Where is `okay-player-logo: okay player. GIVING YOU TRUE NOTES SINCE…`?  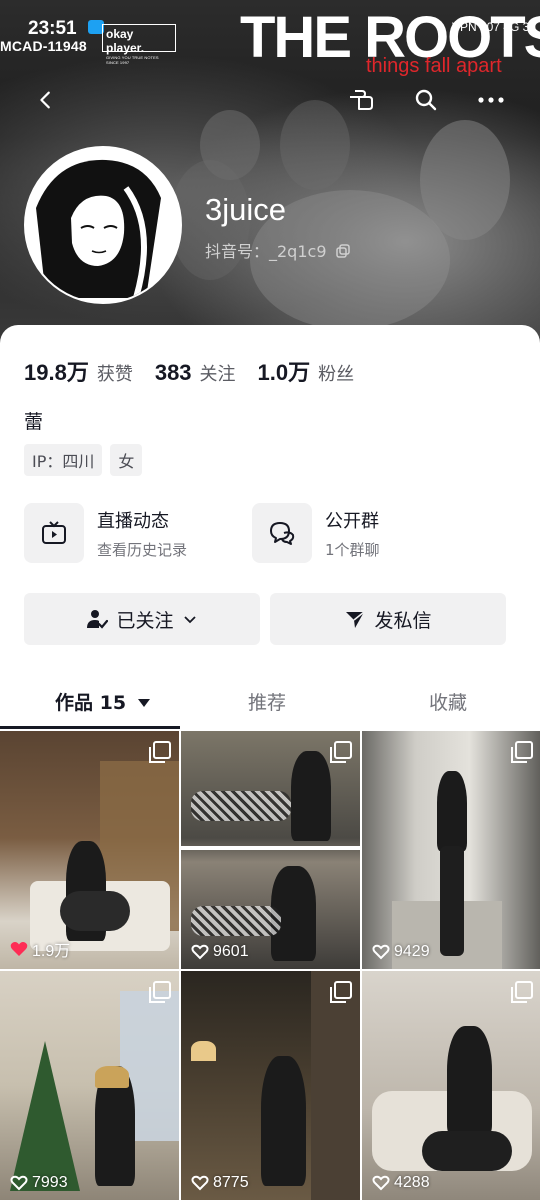
okay-player-logo: okay player. GIVING YOU TRUE NOTES SINCE… is located at coordinates (139, 44).